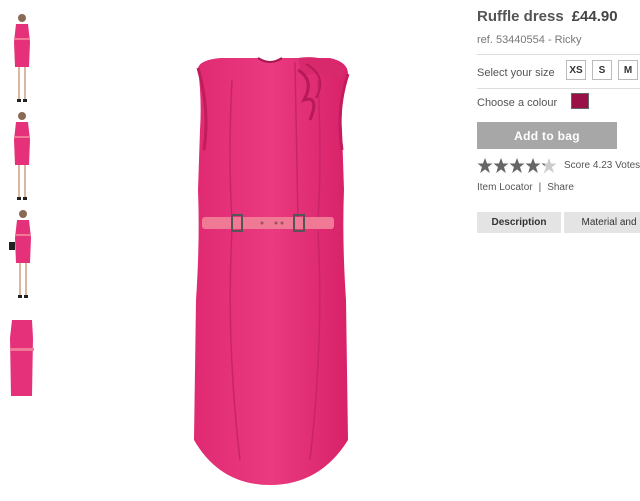  Describe the element at coordinates (517, 103) in the screenshot. I see `colour-label: Choose a colour` at that location.